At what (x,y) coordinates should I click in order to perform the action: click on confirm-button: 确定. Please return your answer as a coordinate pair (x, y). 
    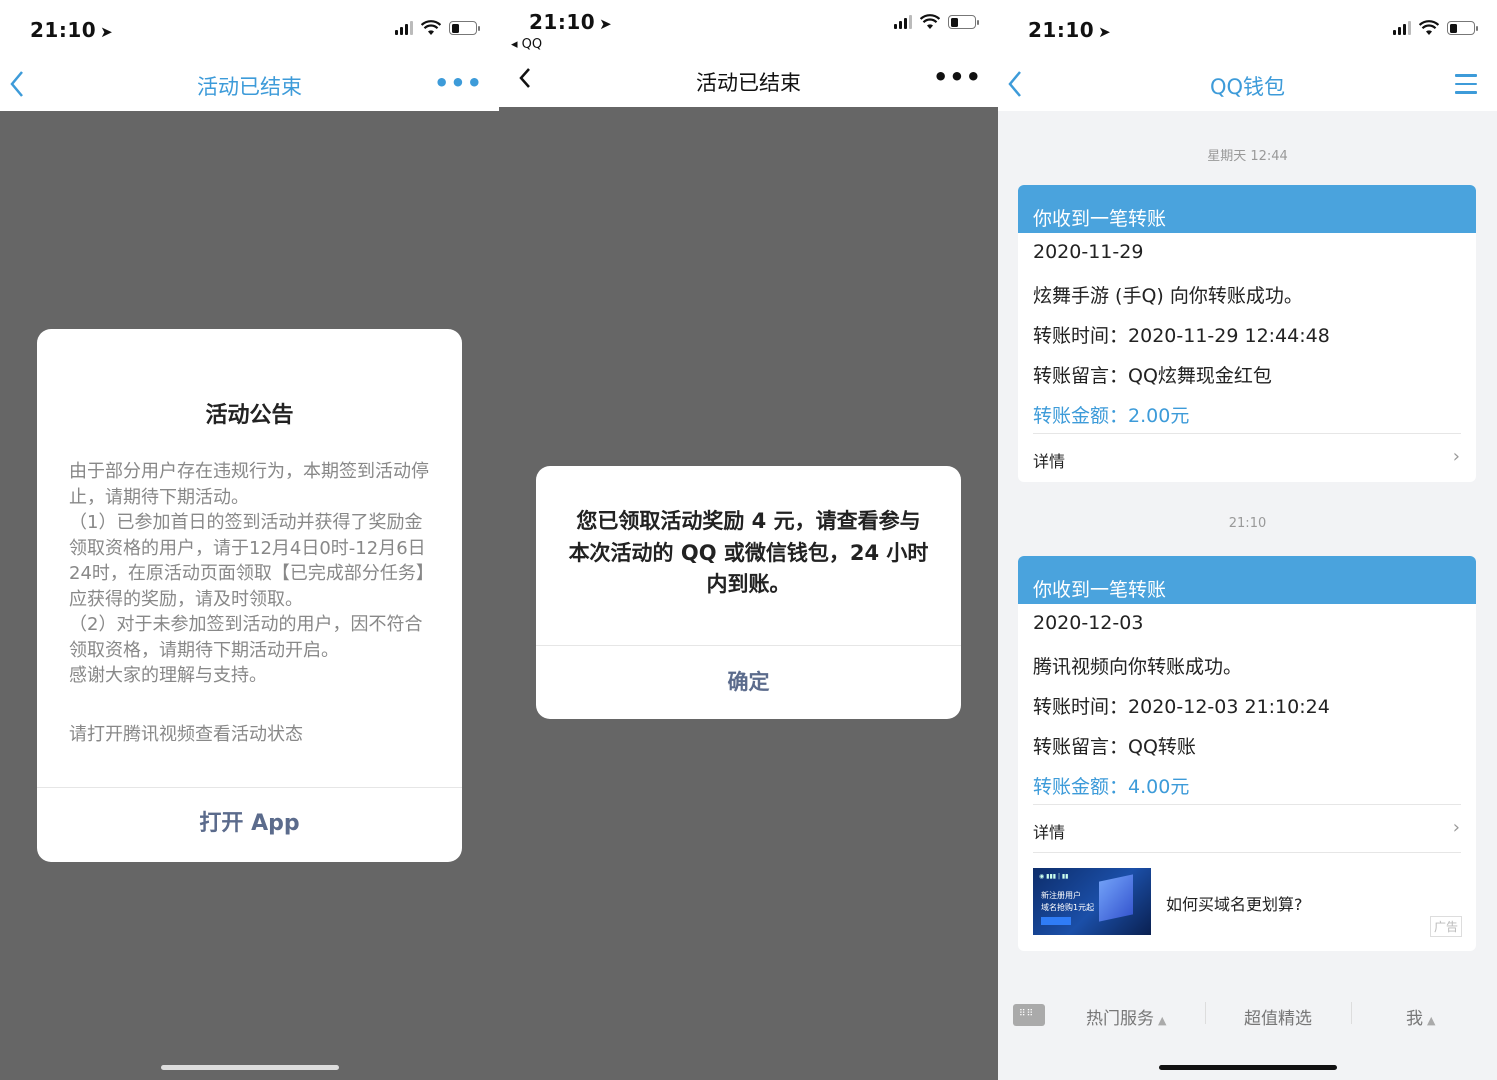
    Looking at the image, I should click on (748, 682).